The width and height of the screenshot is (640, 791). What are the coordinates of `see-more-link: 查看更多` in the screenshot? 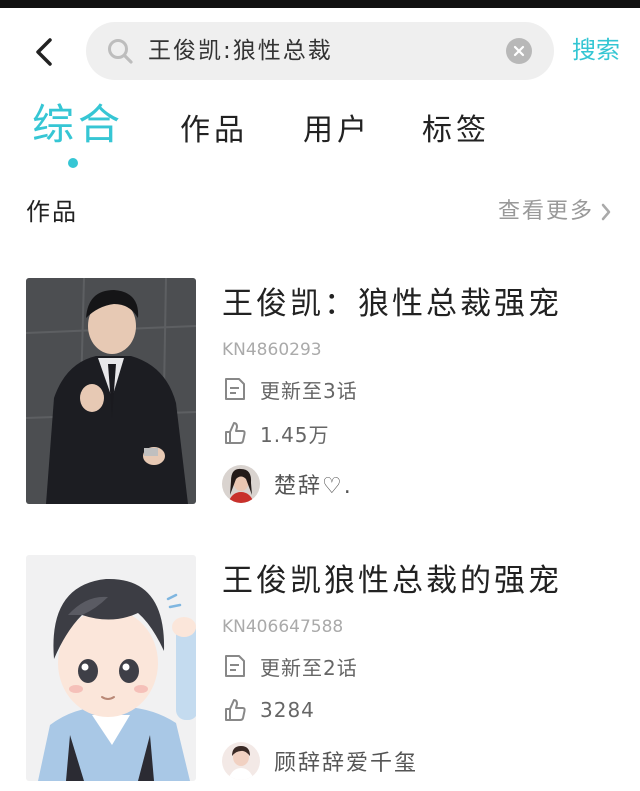 It's located at (555, 212).